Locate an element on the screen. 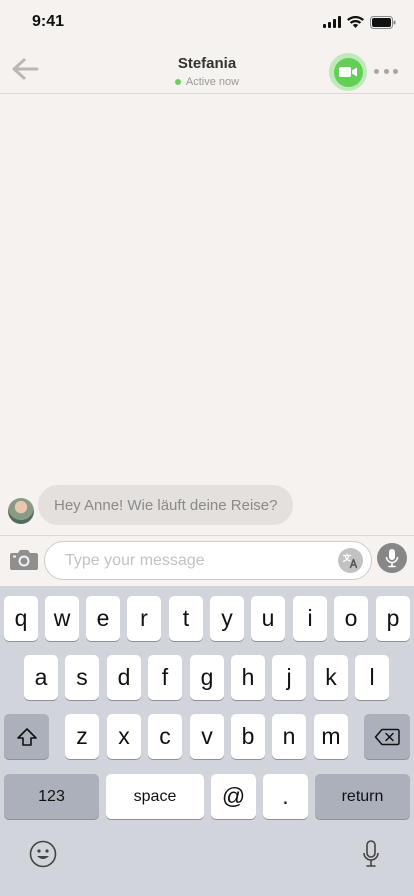 This screenshot has width=414, height=896. status-time: 9:41 is located at coordinates (48, 21).